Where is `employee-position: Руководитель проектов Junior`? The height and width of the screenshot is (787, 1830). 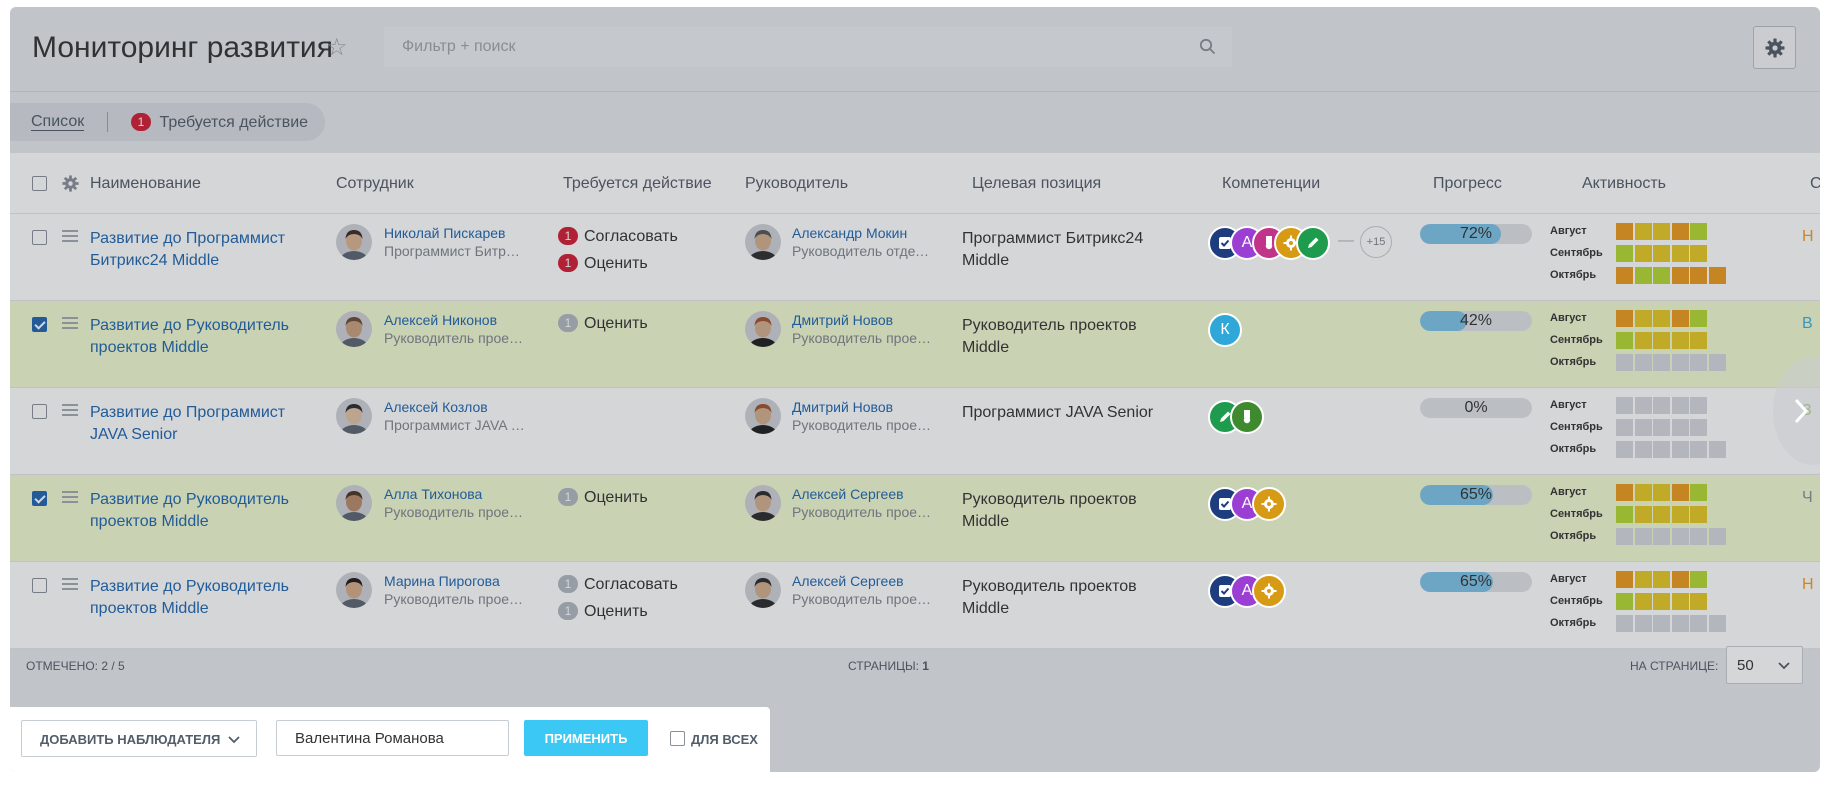 employee-position: Руководитель проектов Junior is located at coordinates (455, 512).